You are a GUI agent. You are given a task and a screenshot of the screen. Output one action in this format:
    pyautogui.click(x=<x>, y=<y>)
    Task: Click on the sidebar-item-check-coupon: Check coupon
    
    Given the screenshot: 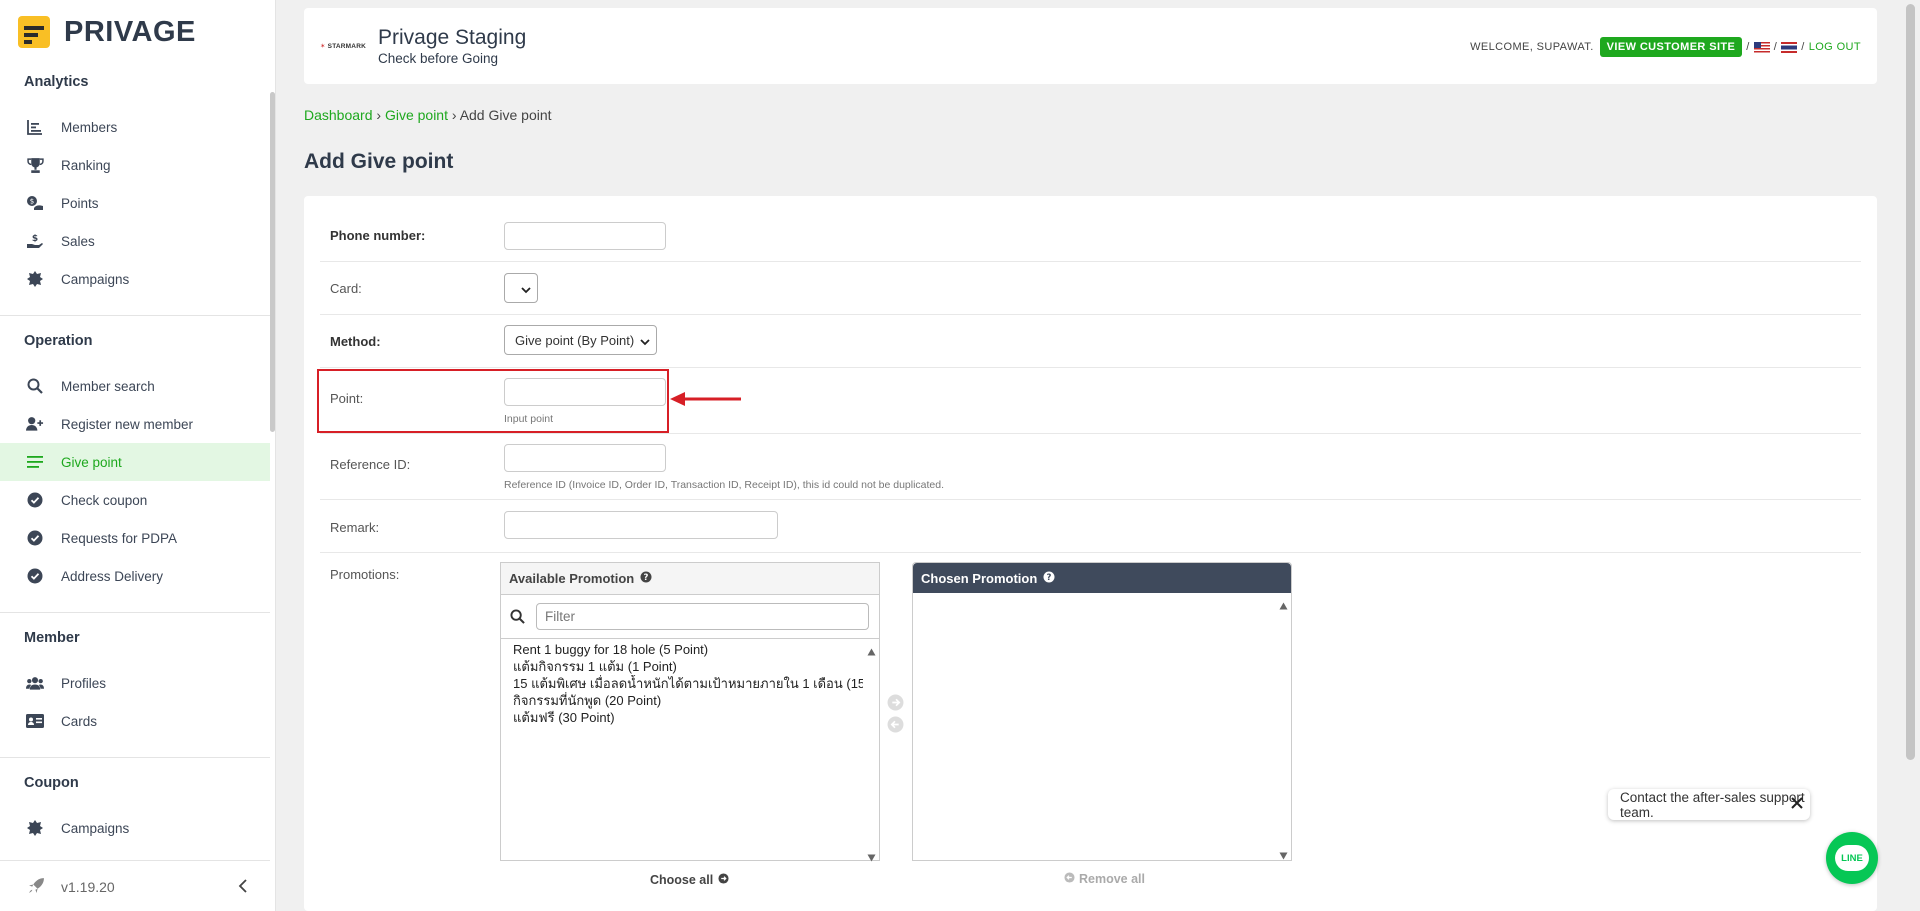 What is the action you would take?
    pyautogui.click(x=135, y=500)
    